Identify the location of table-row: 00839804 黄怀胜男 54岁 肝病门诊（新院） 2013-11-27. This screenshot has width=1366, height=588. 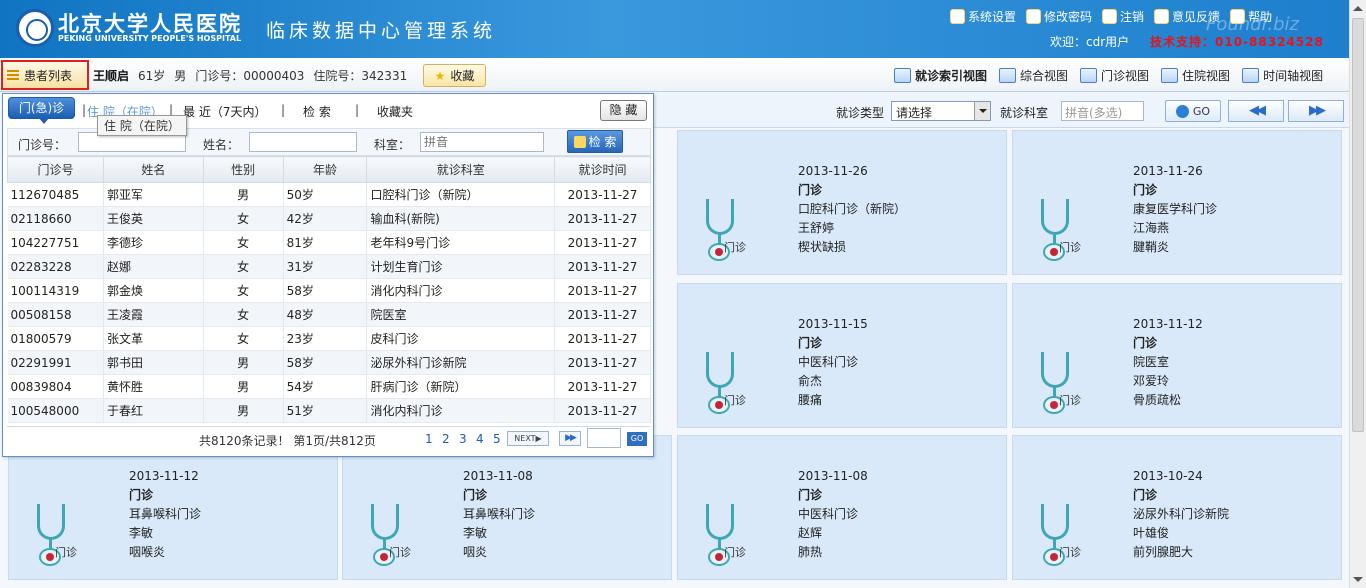
(329, 386).